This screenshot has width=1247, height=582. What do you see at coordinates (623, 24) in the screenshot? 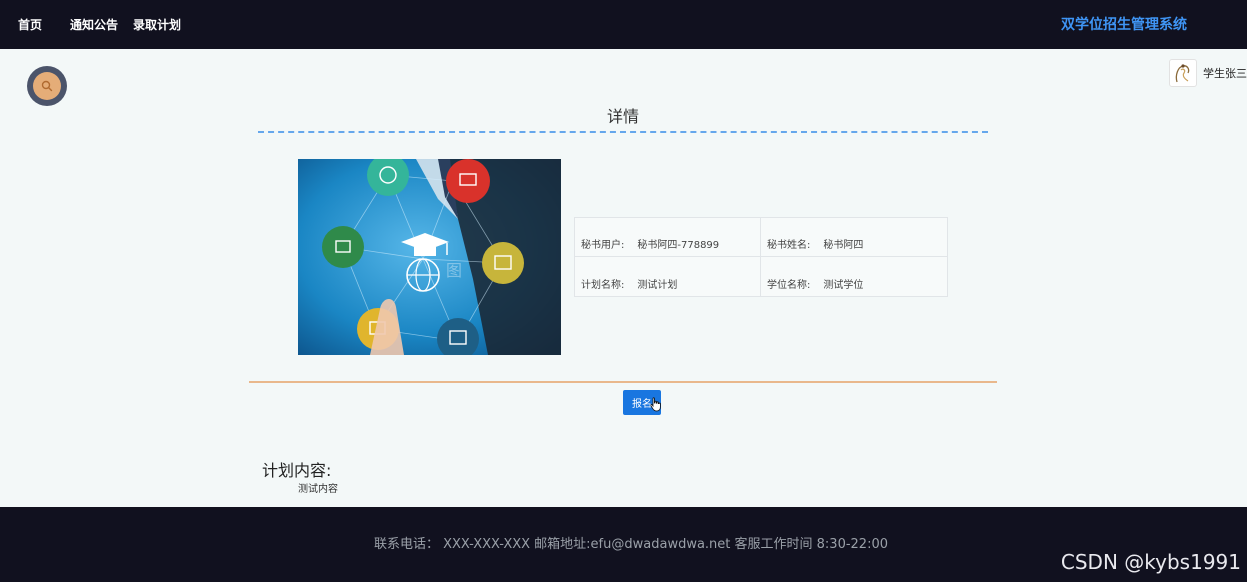
I see `top-navbar: 首页 通知公告 录取计划 双学位招生管理系统` at bounding box center [623, 24].